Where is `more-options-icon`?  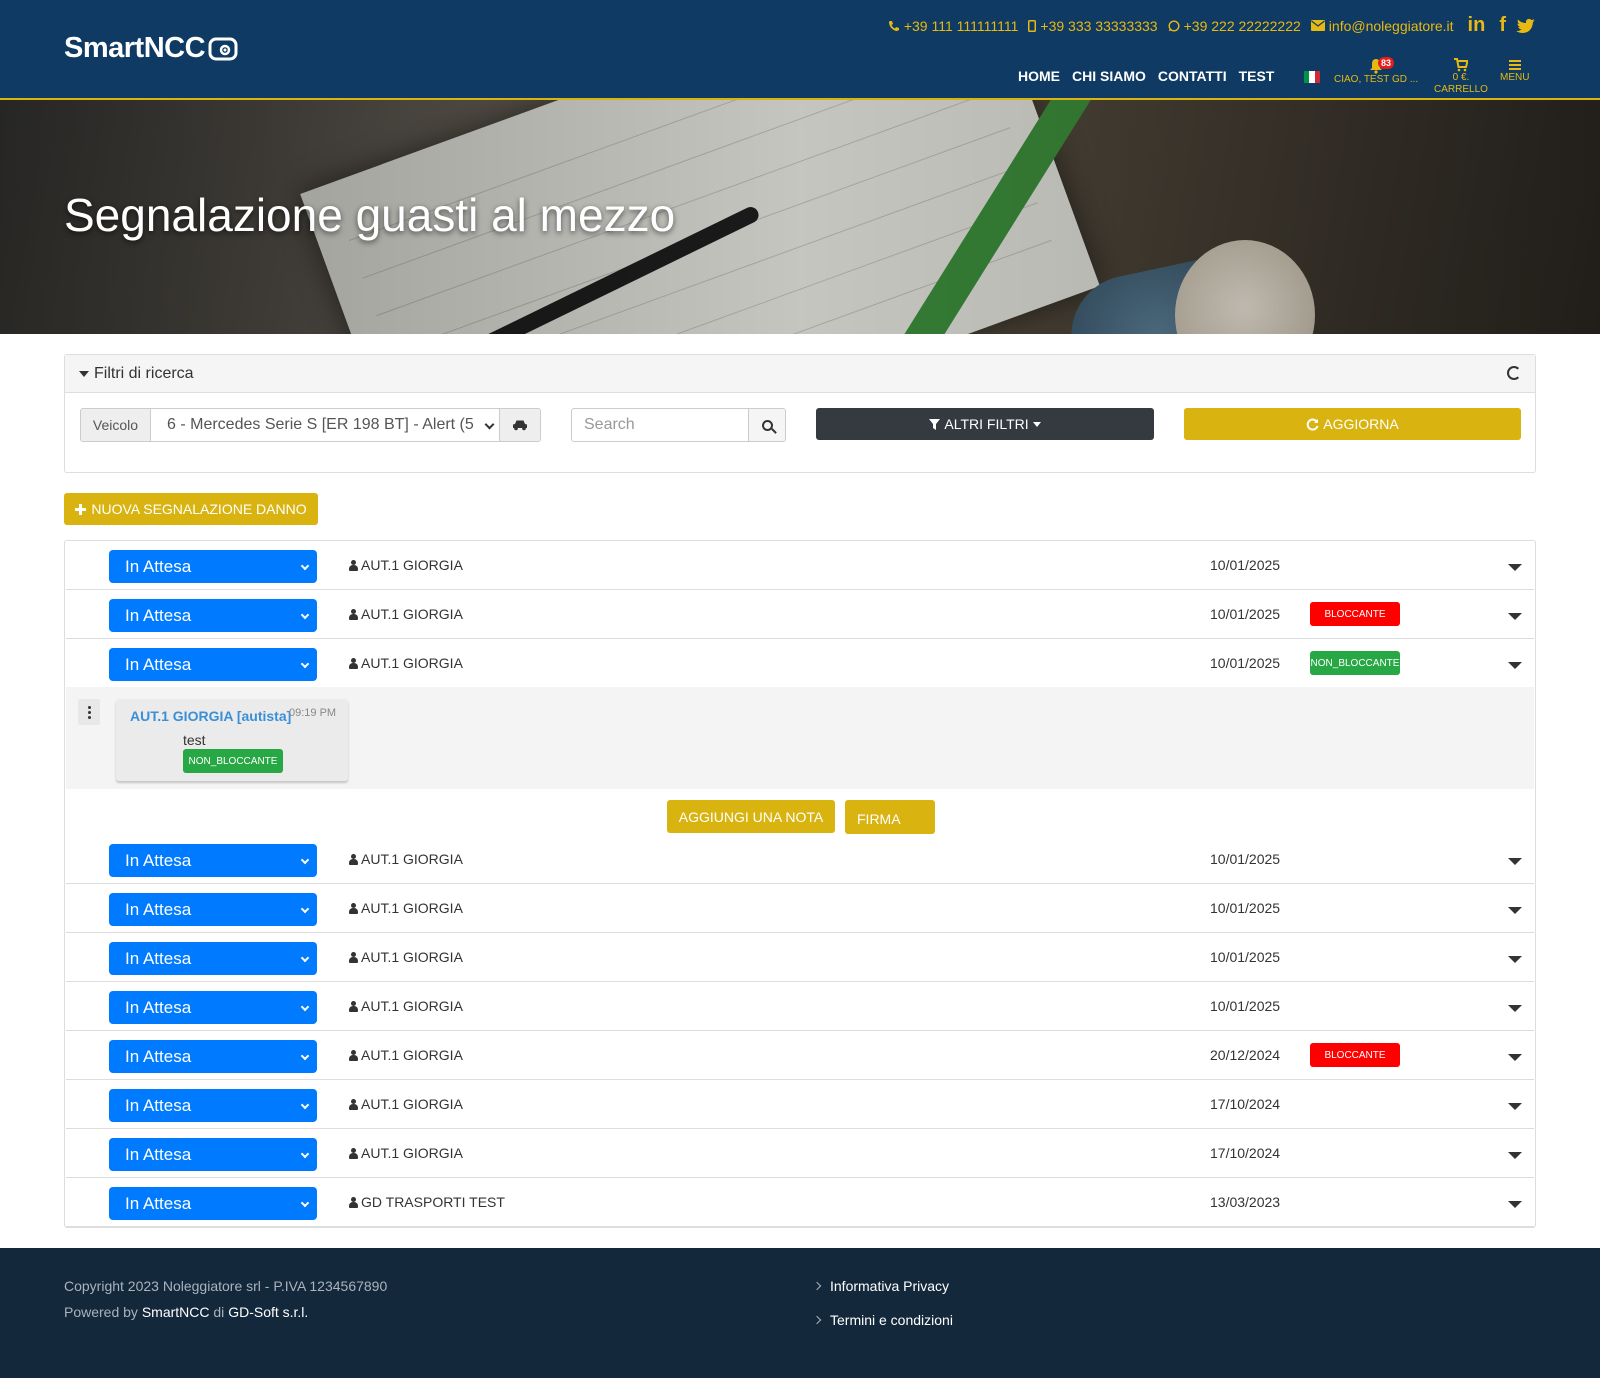 more-options-icon is located at coordinates (89, 712).